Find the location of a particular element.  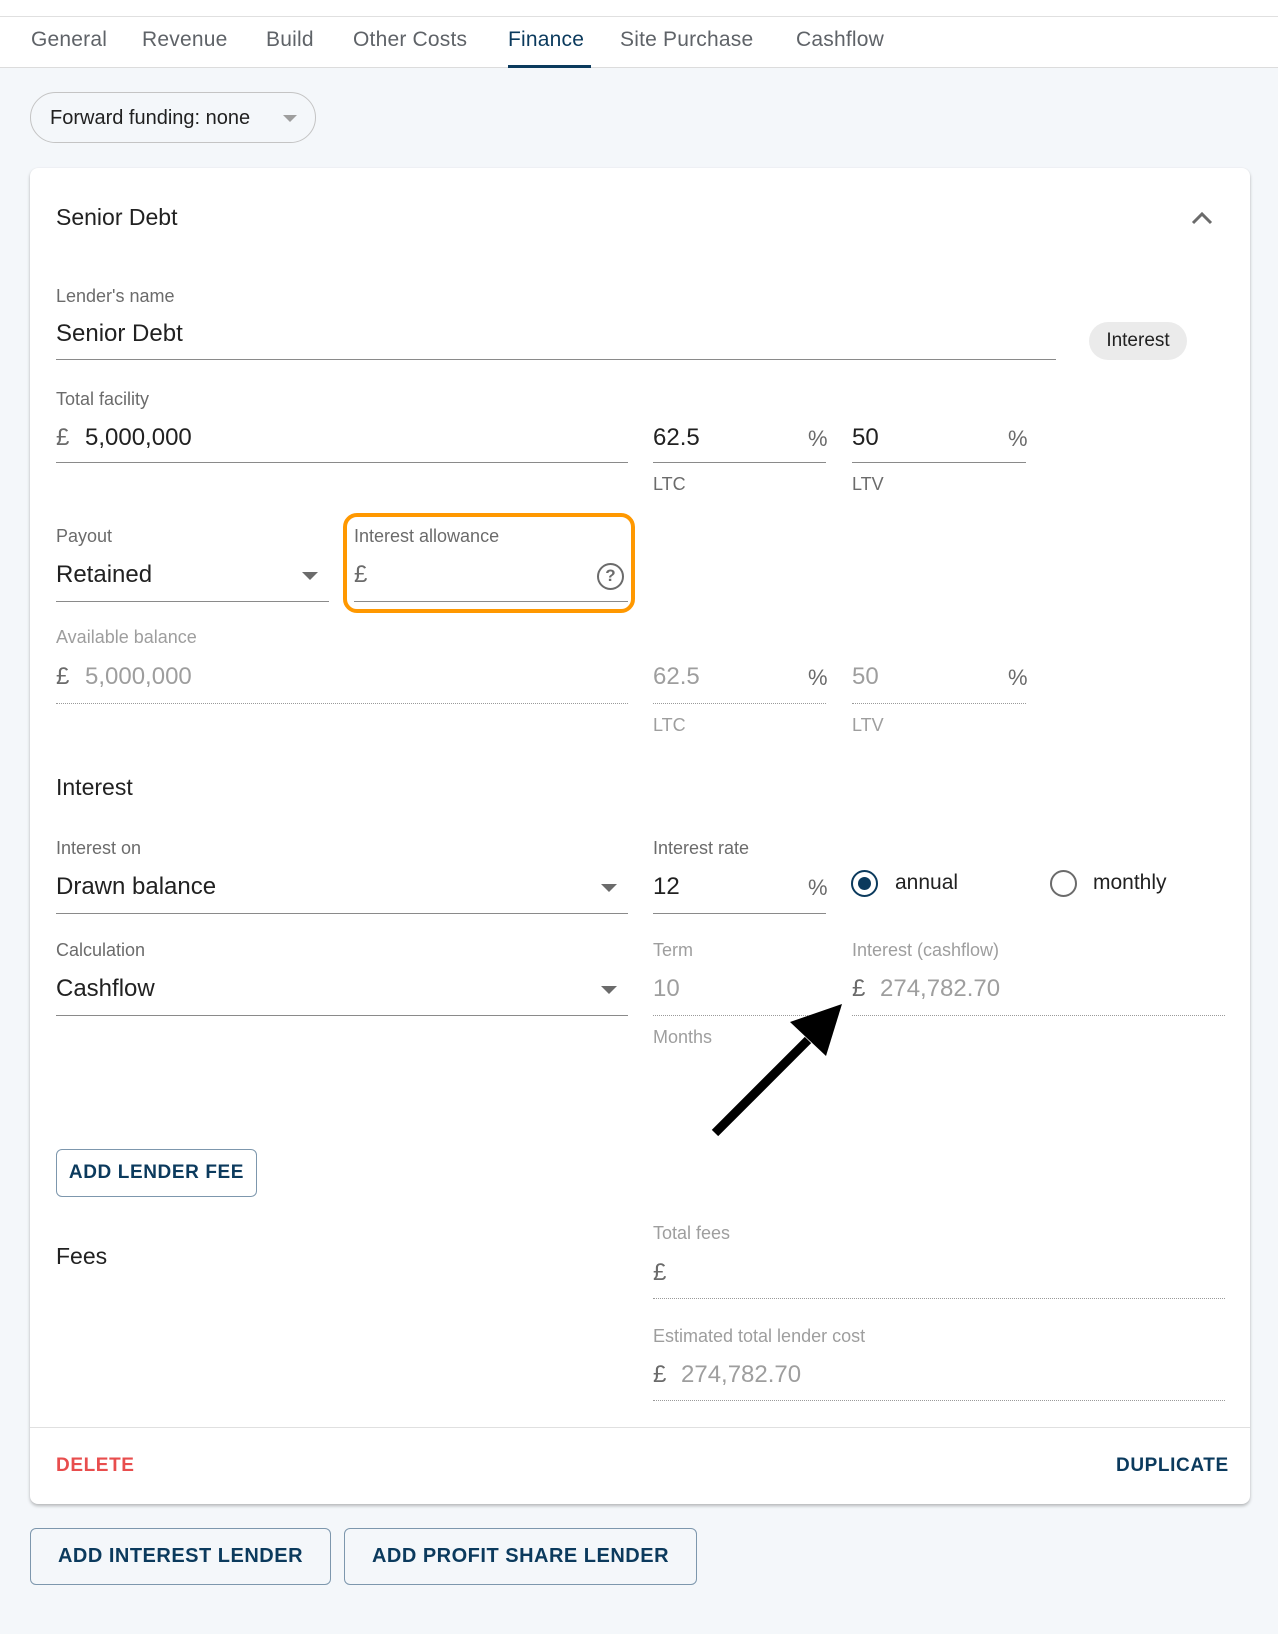

available-balance-value: 5,000,000 is located at coordinates (138, 676).